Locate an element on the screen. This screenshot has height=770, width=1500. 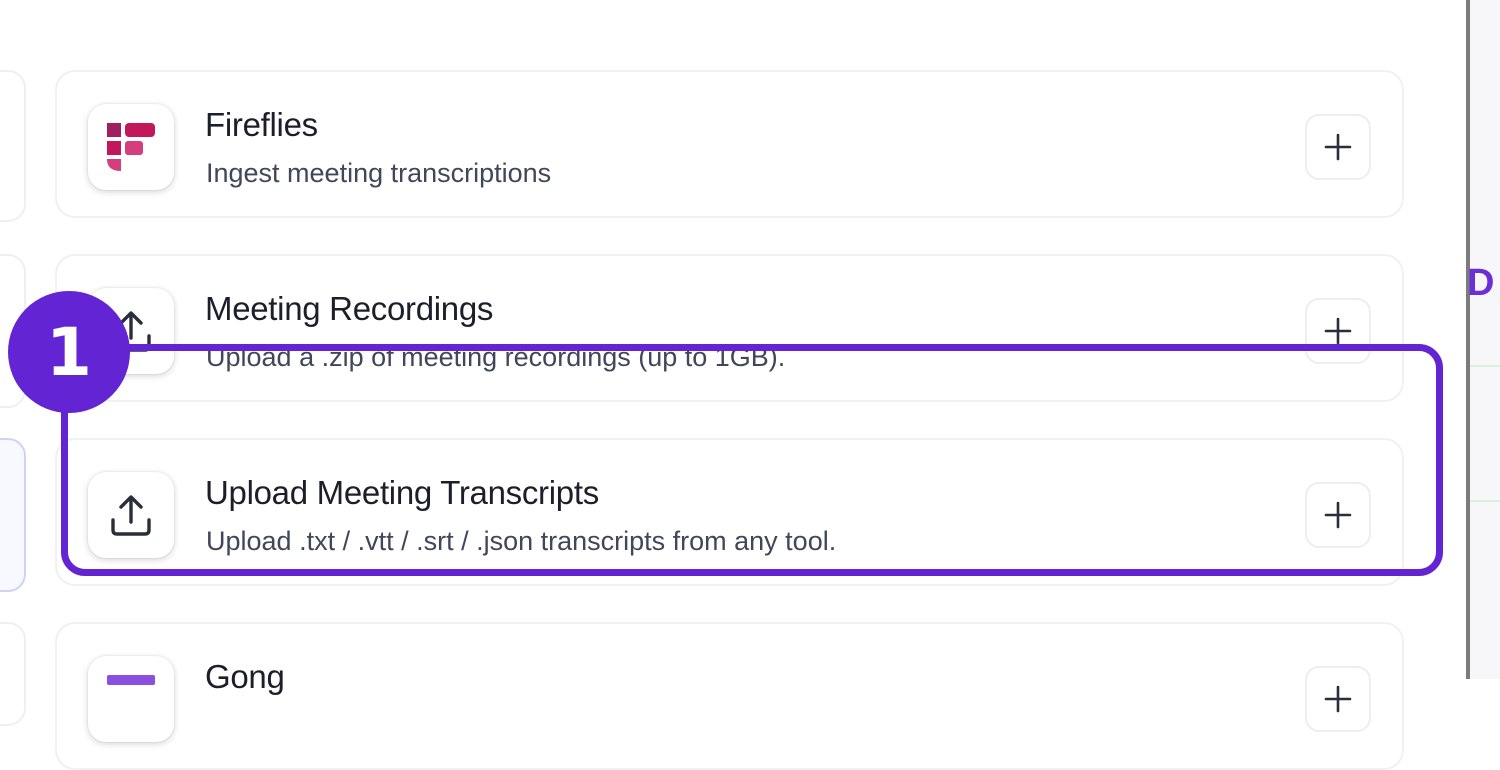
left-column-card-3-selected is located at coordinates (13, 515).